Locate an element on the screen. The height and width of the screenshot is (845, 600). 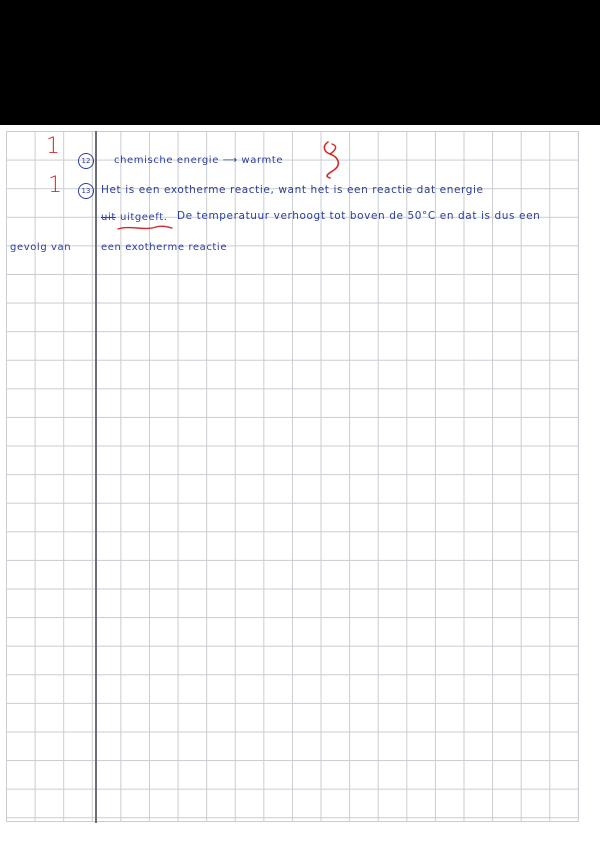
answer-q13-line3: een exotherme reactie is located at coordinates (164, 247).